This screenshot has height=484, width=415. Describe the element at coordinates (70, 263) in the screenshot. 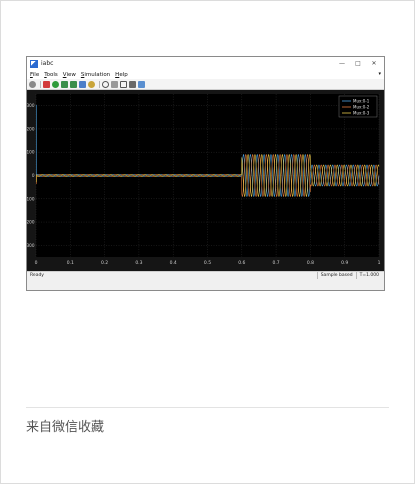

I see `x-tick-label: 0.1` at that location.